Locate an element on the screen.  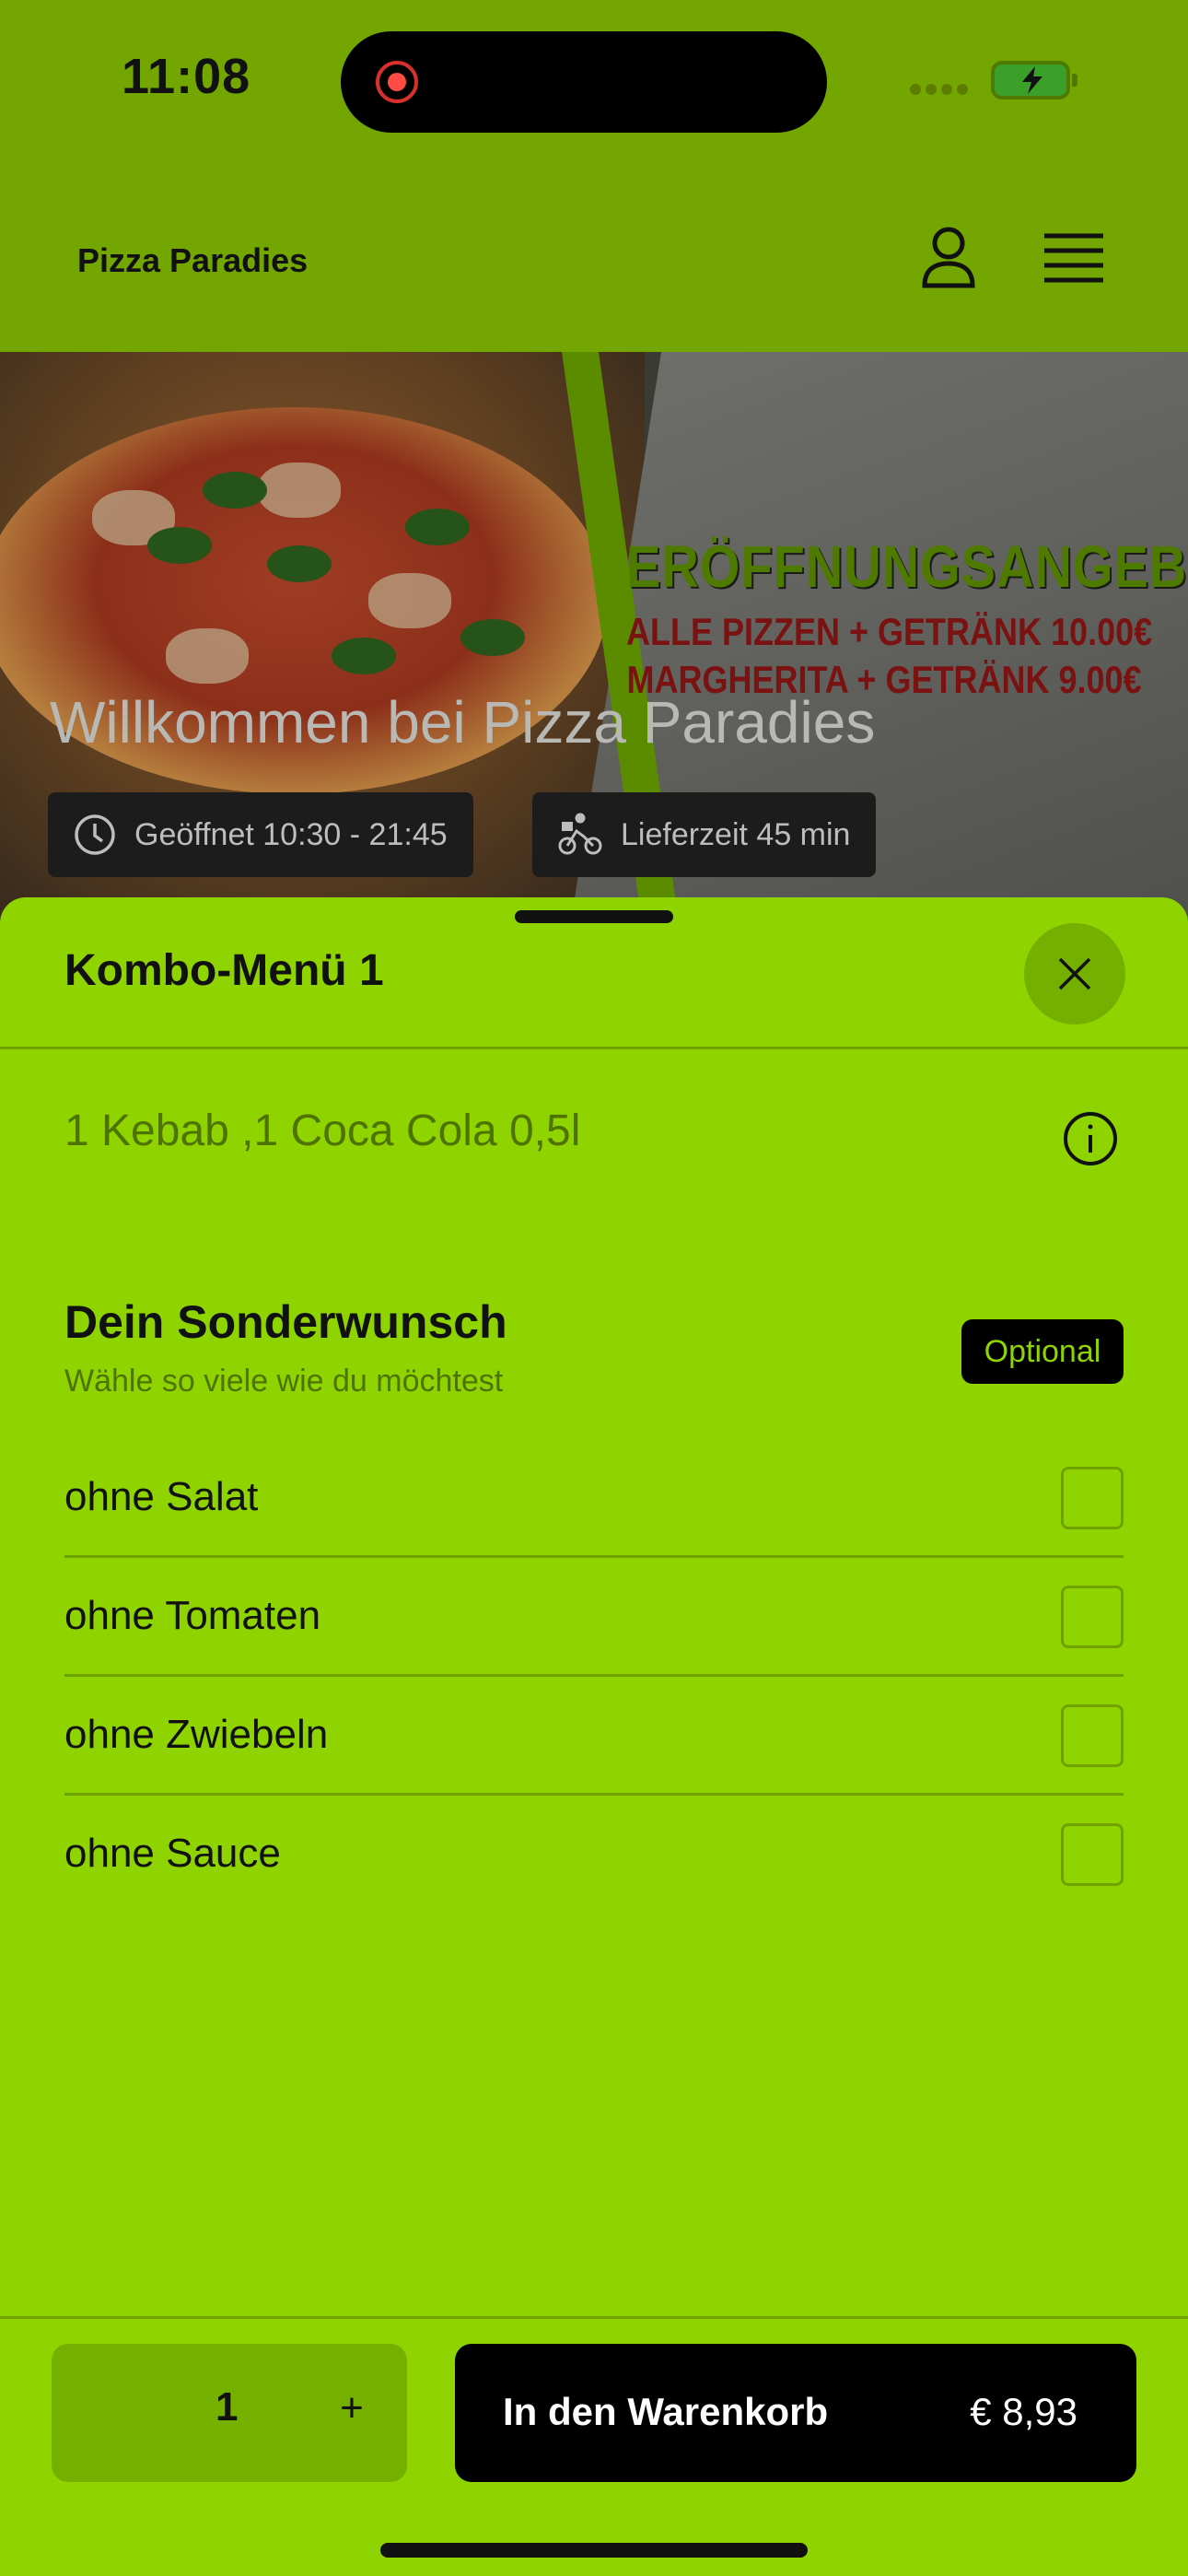
promo-title: ERÖFFNUNGSANGEBOT is located at coordinates (907, 566).